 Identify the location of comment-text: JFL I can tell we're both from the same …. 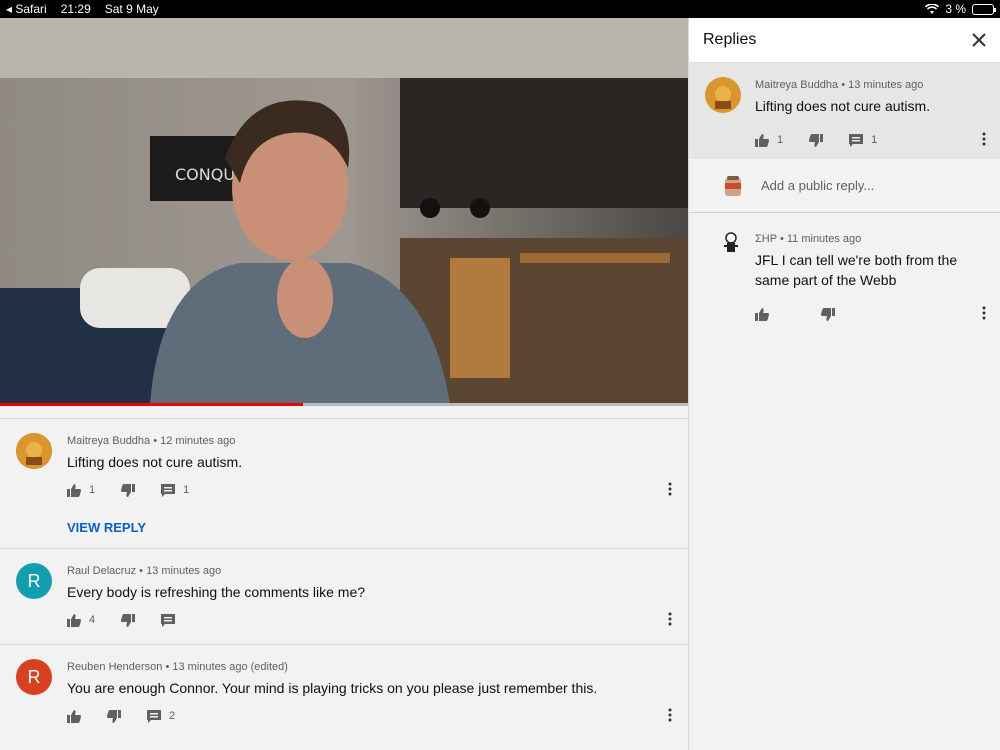
(856, 270).